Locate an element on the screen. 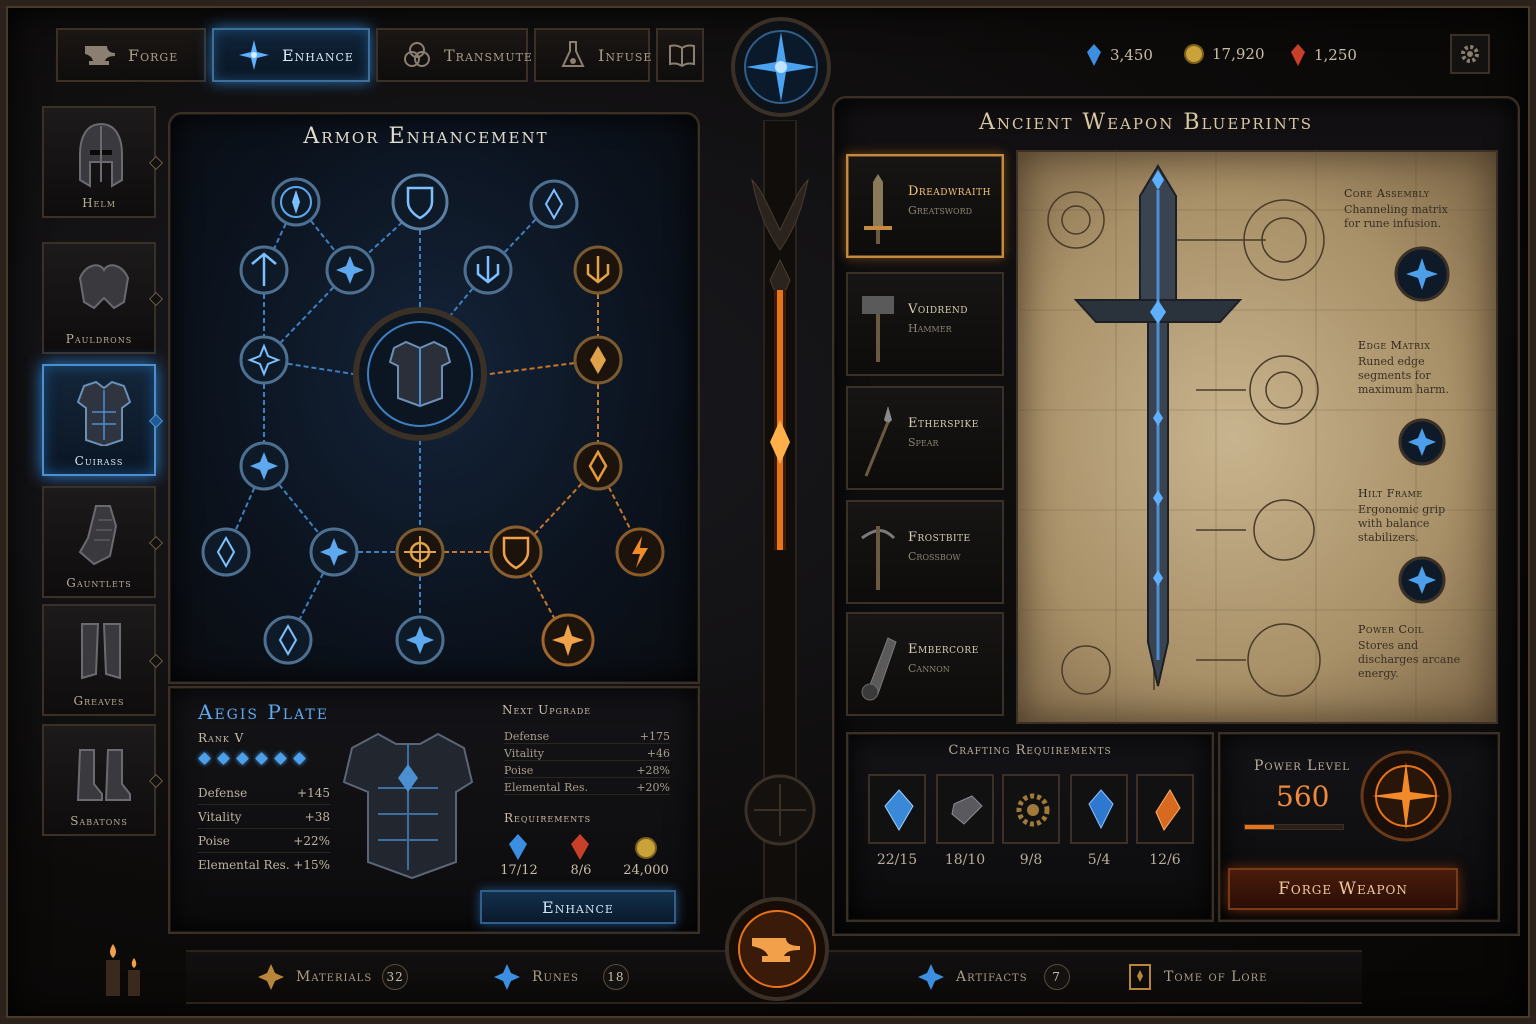 This screenshot has height=1024, width=1536. power-sigil-icon is located at coordinates (1406, 796).